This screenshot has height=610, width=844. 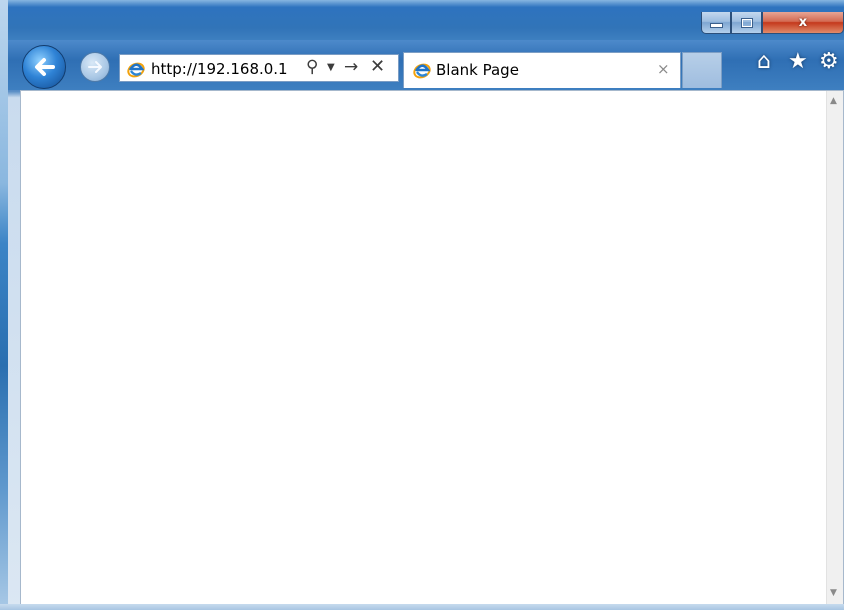 I want to click on address-bar: http://192.168.0.1 ⚲ ▼ → ✕, so click(x=259, y=68).